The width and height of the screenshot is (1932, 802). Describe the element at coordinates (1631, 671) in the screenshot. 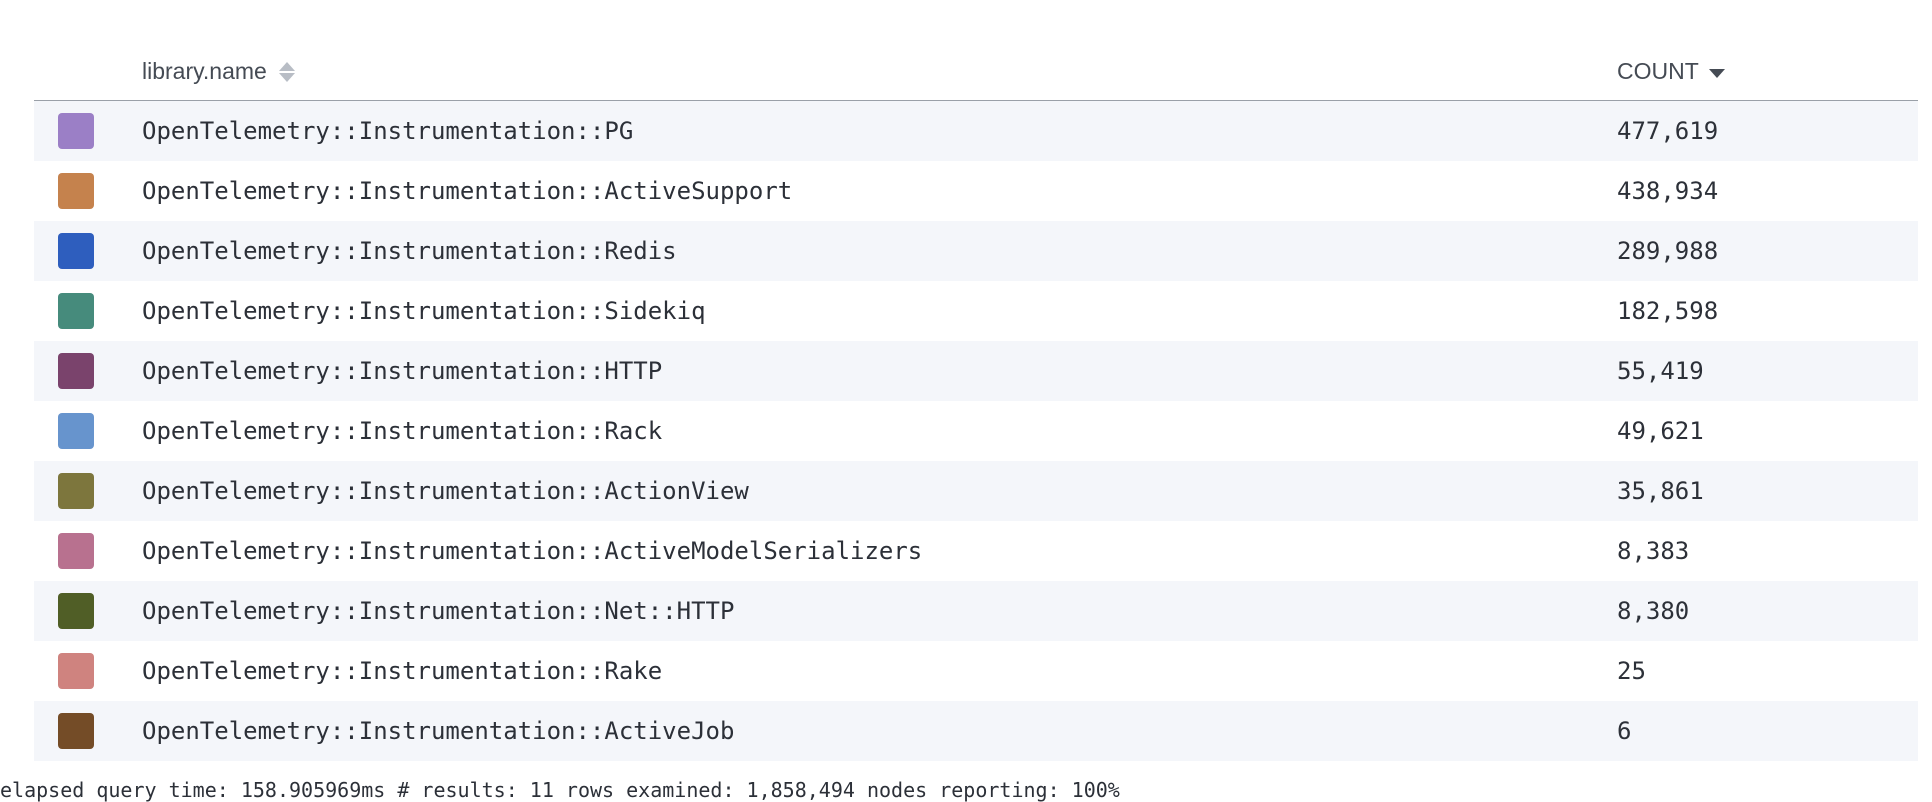

I see `count-cell: 25` at that location.